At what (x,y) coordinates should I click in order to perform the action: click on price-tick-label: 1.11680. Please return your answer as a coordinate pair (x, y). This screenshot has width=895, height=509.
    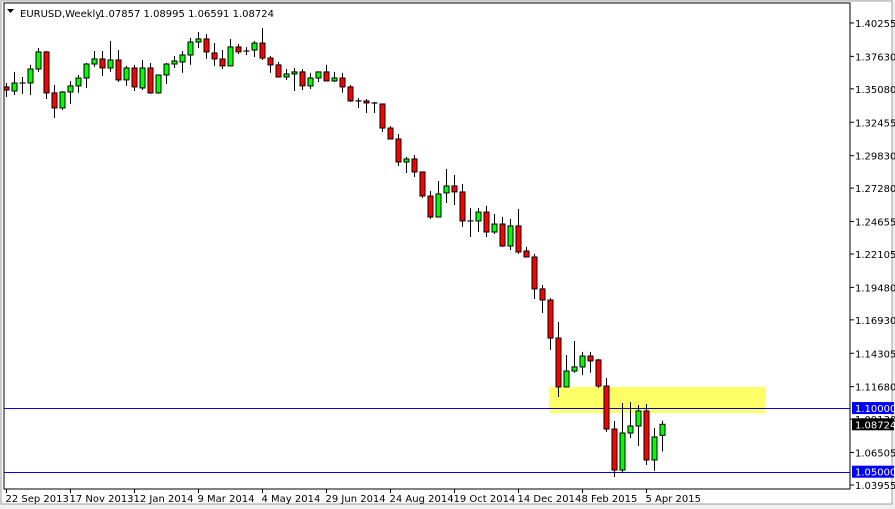
    Looking at the image, I should click on (875, 388).